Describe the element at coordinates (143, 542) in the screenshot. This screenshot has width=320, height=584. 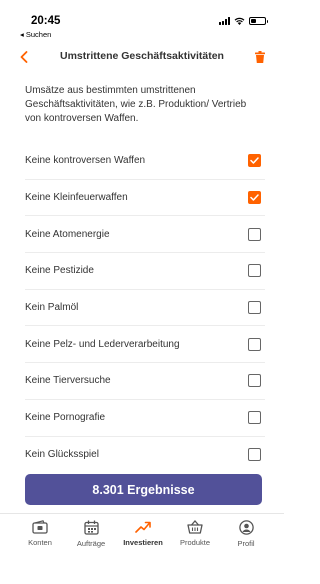
I see `tab-label: Investieren` at that location.